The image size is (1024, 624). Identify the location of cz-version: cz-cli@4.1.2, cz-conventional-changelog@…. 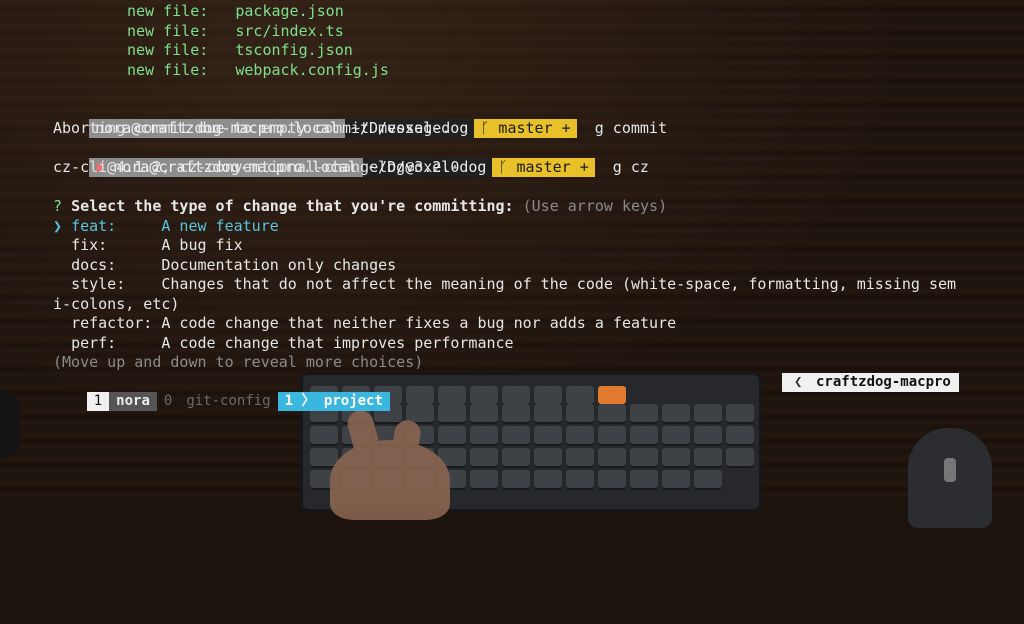
(256, 167).